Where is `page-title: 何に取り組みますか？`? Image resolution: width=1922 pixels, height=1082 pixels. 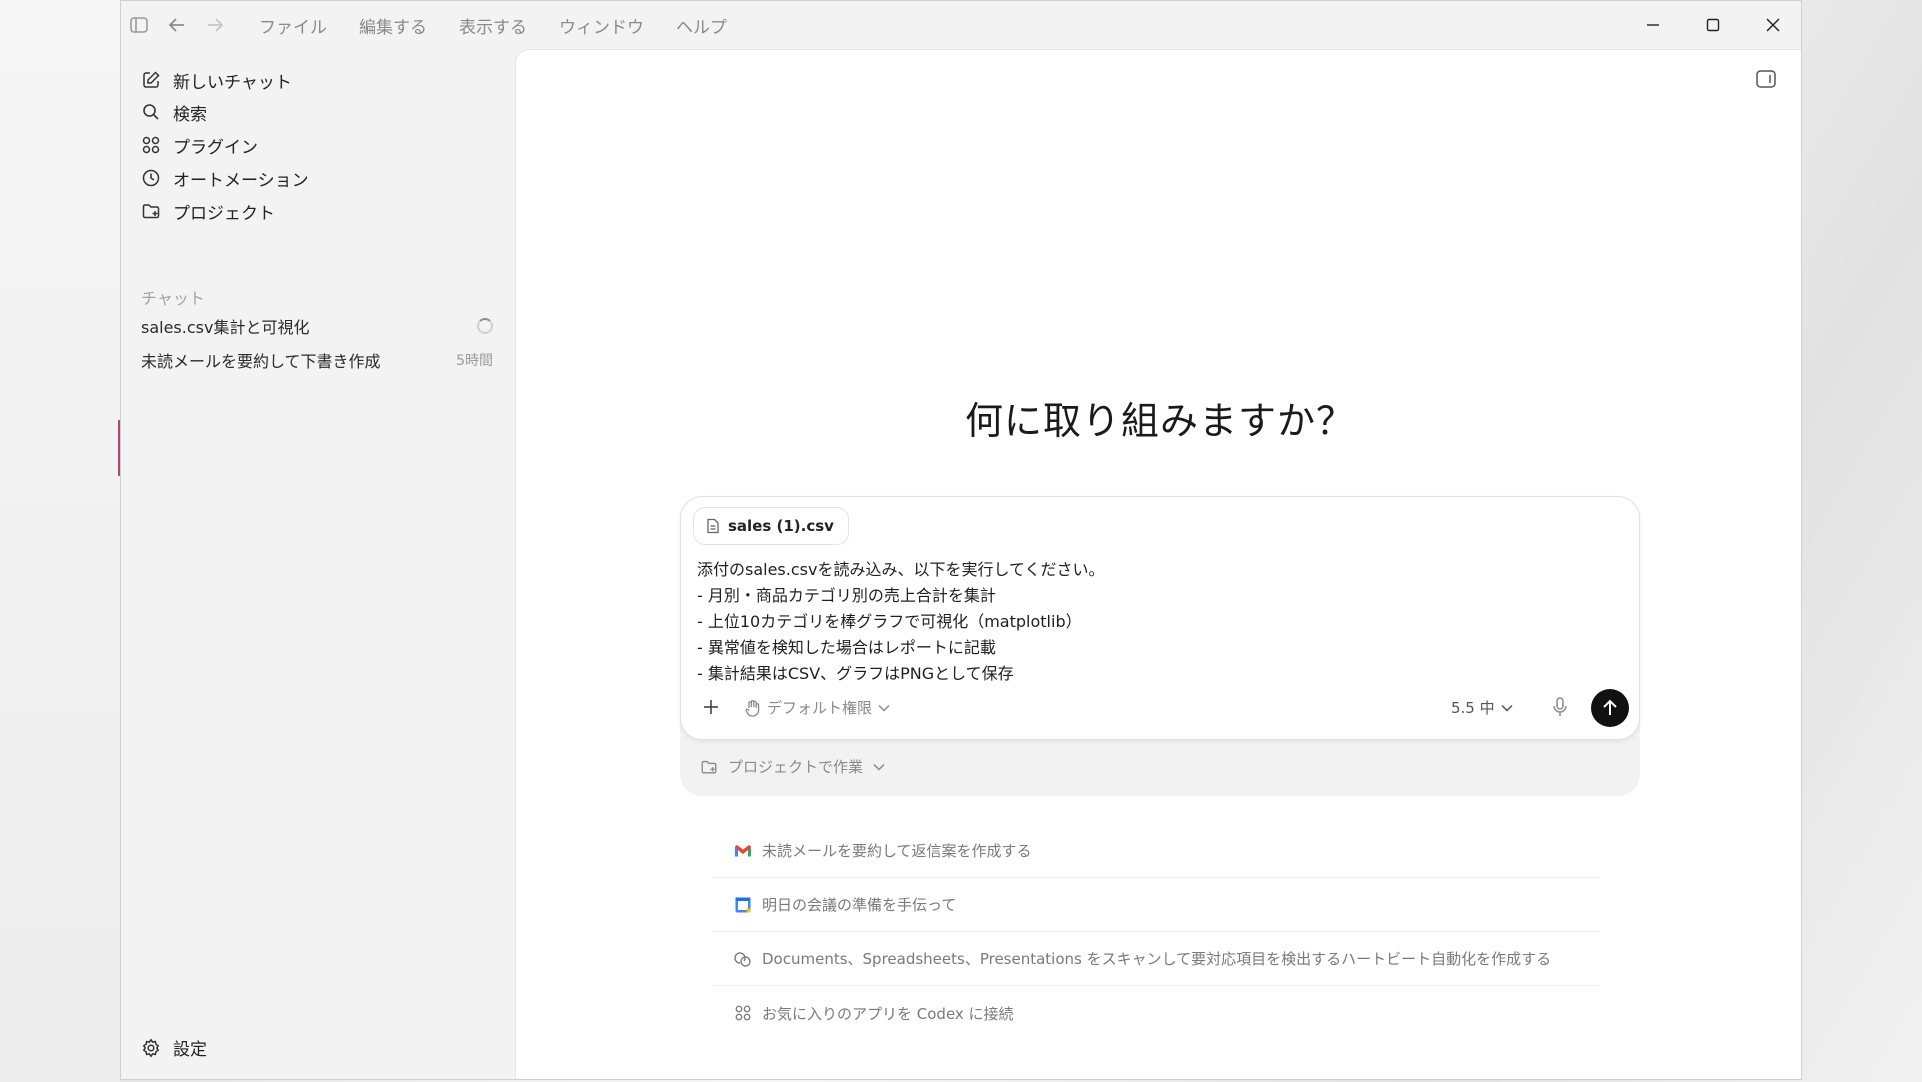 page-title: 何に取り組みますか？ is located at coordinates (1159, 421).